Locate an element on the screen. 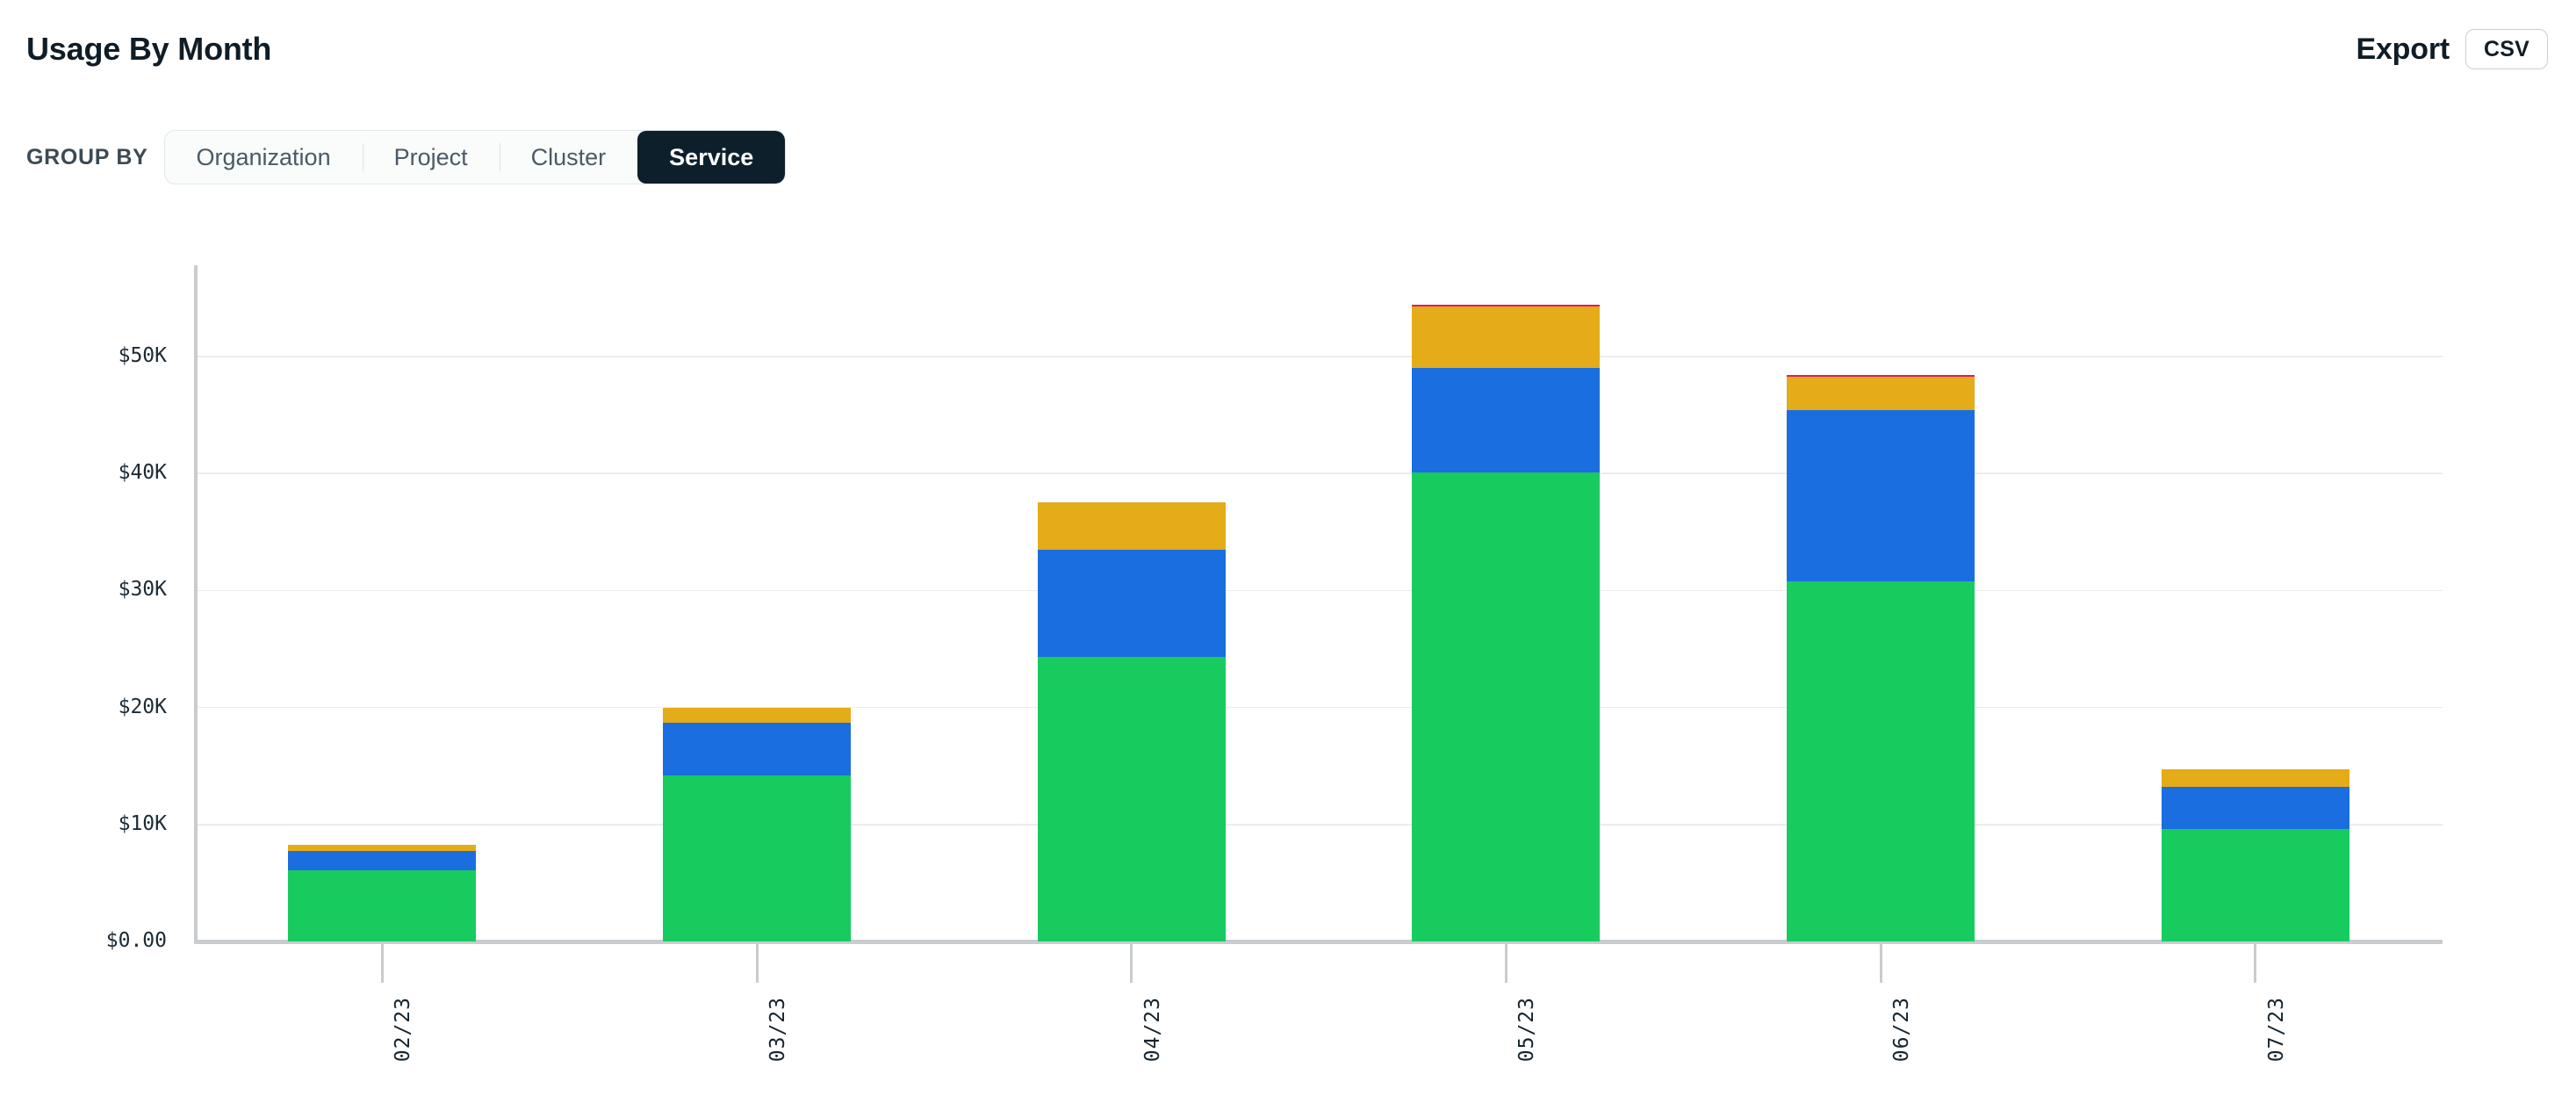 The image size is (2576, 1096). page-title: Usage By Month is located at coordinates (149, 49).